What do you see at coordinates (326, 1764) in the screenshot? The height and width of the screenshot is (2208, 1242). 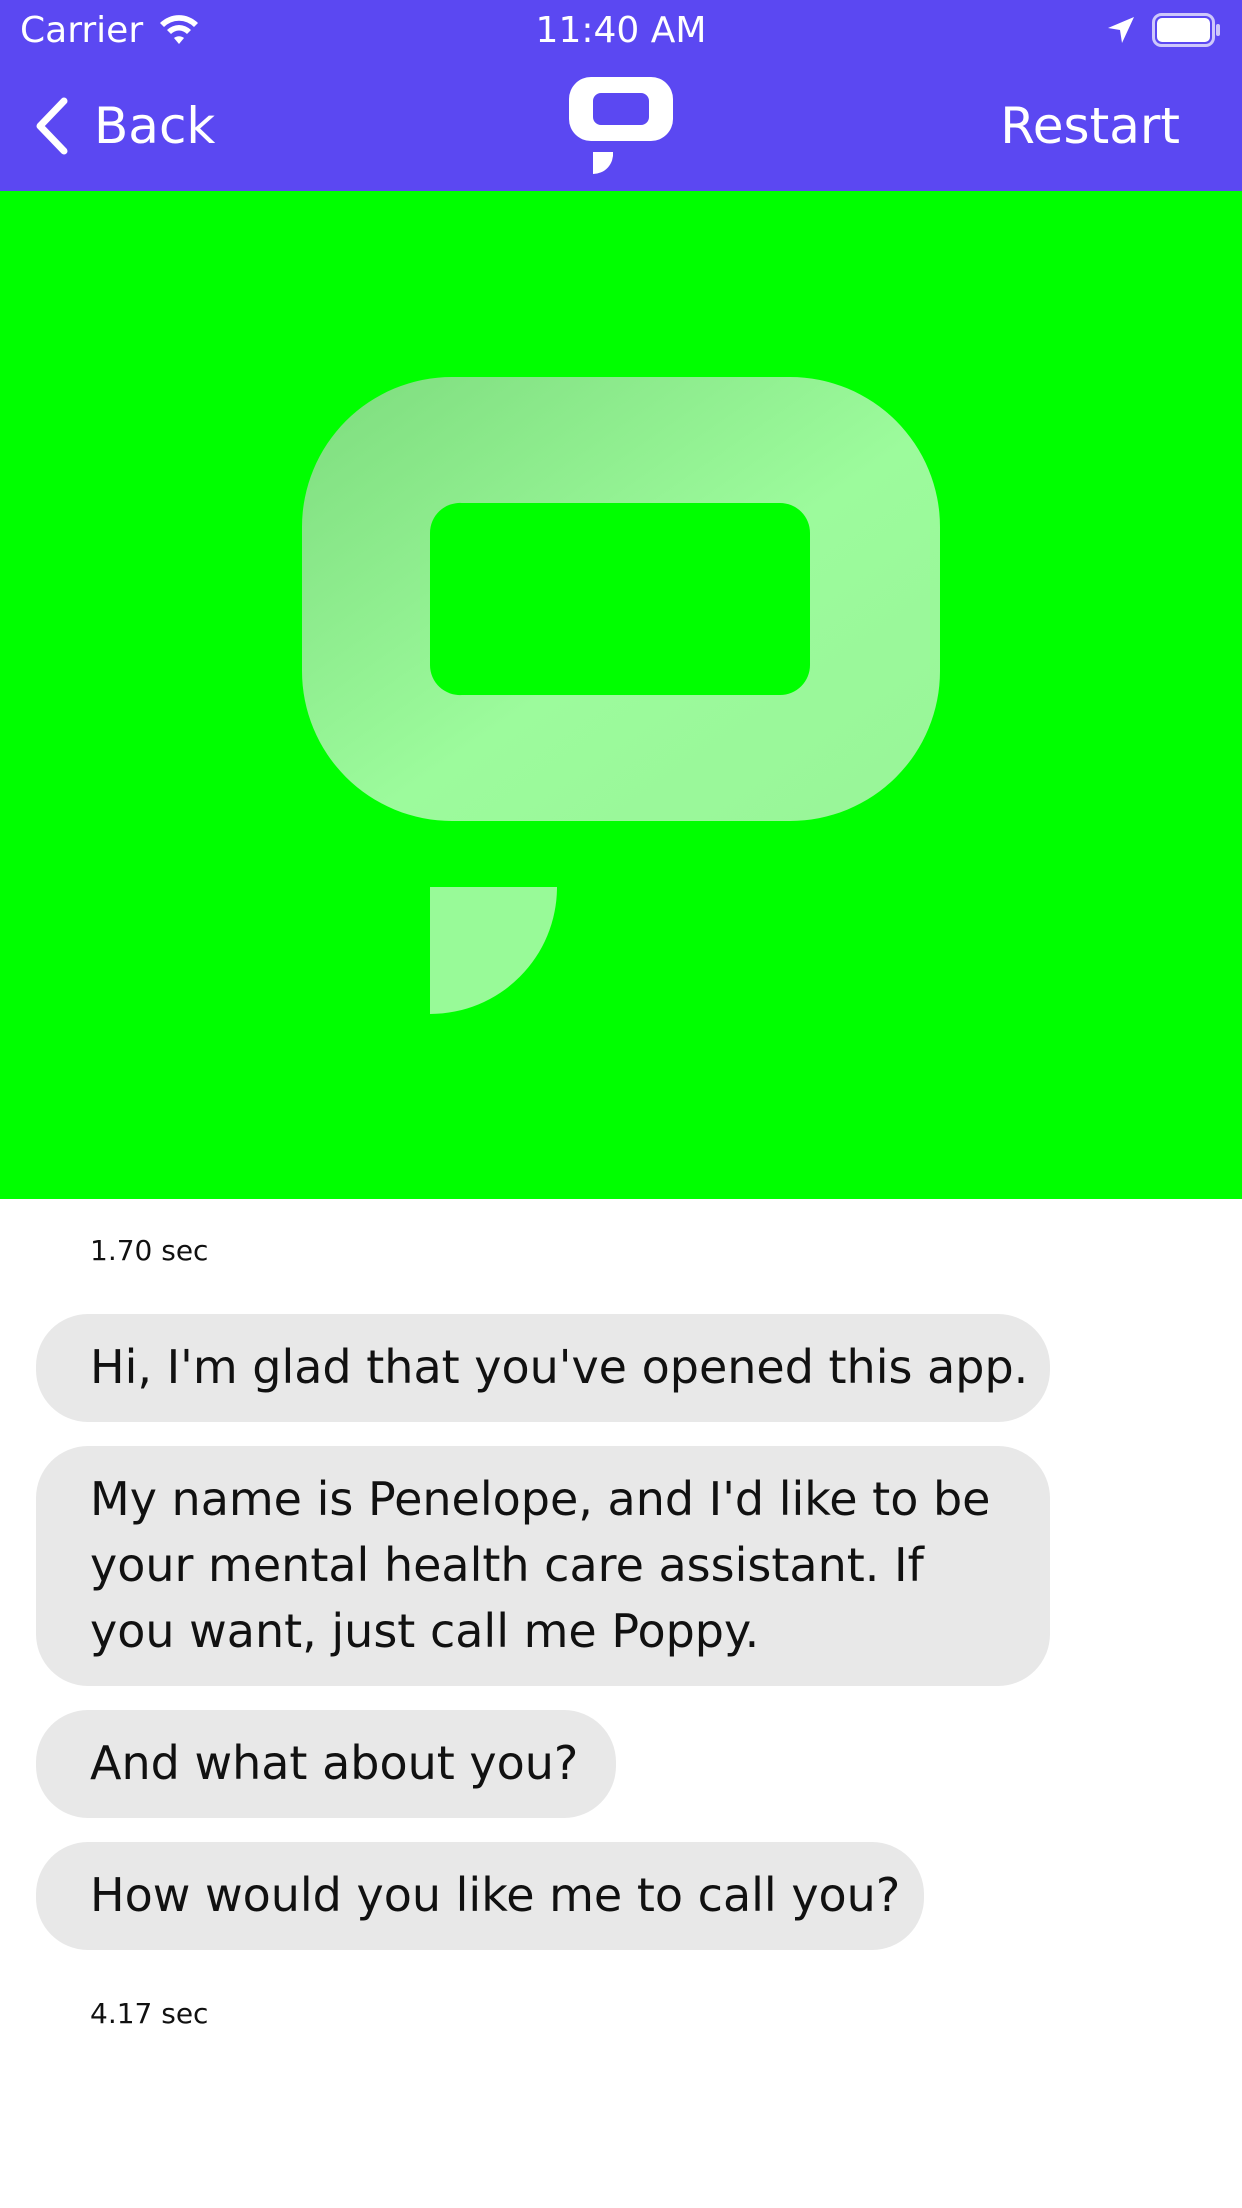 I see `chat-bubble: And what about you?` at bounding box center [326, 1764].